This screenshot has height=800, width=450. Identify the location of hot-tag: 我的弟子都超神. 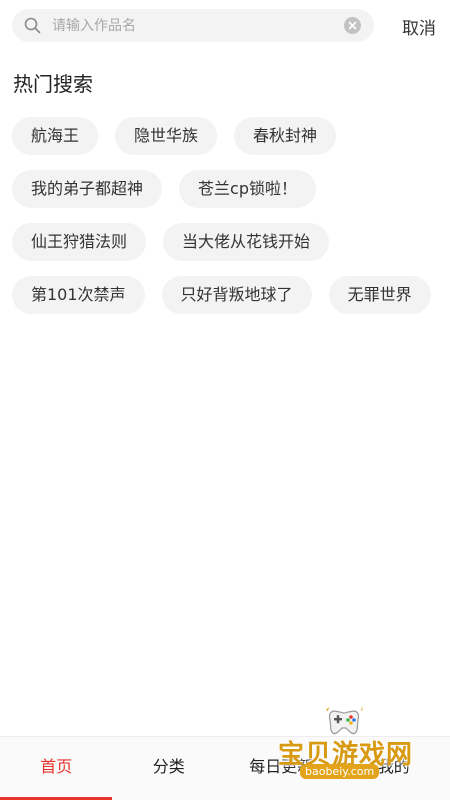
(87, 189).